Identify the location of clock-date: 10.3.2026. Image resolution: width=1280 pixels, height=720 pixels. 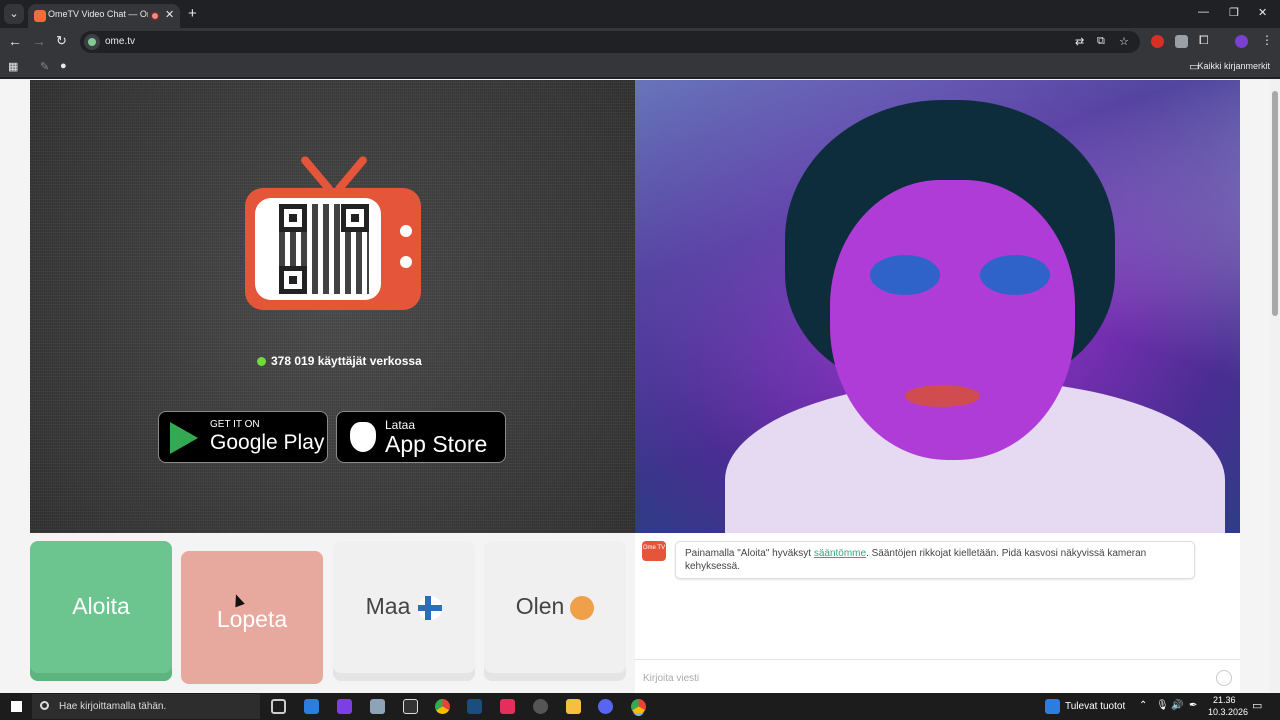
(1228, 712).